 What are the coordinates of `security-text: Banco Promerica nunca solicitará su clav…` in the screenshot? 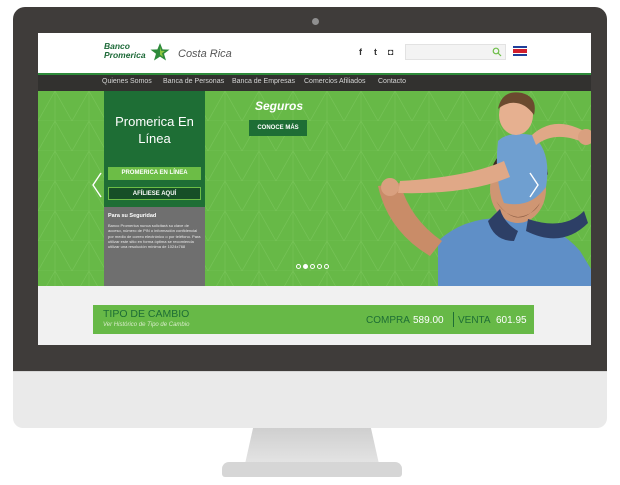 It's located at (154, 236).